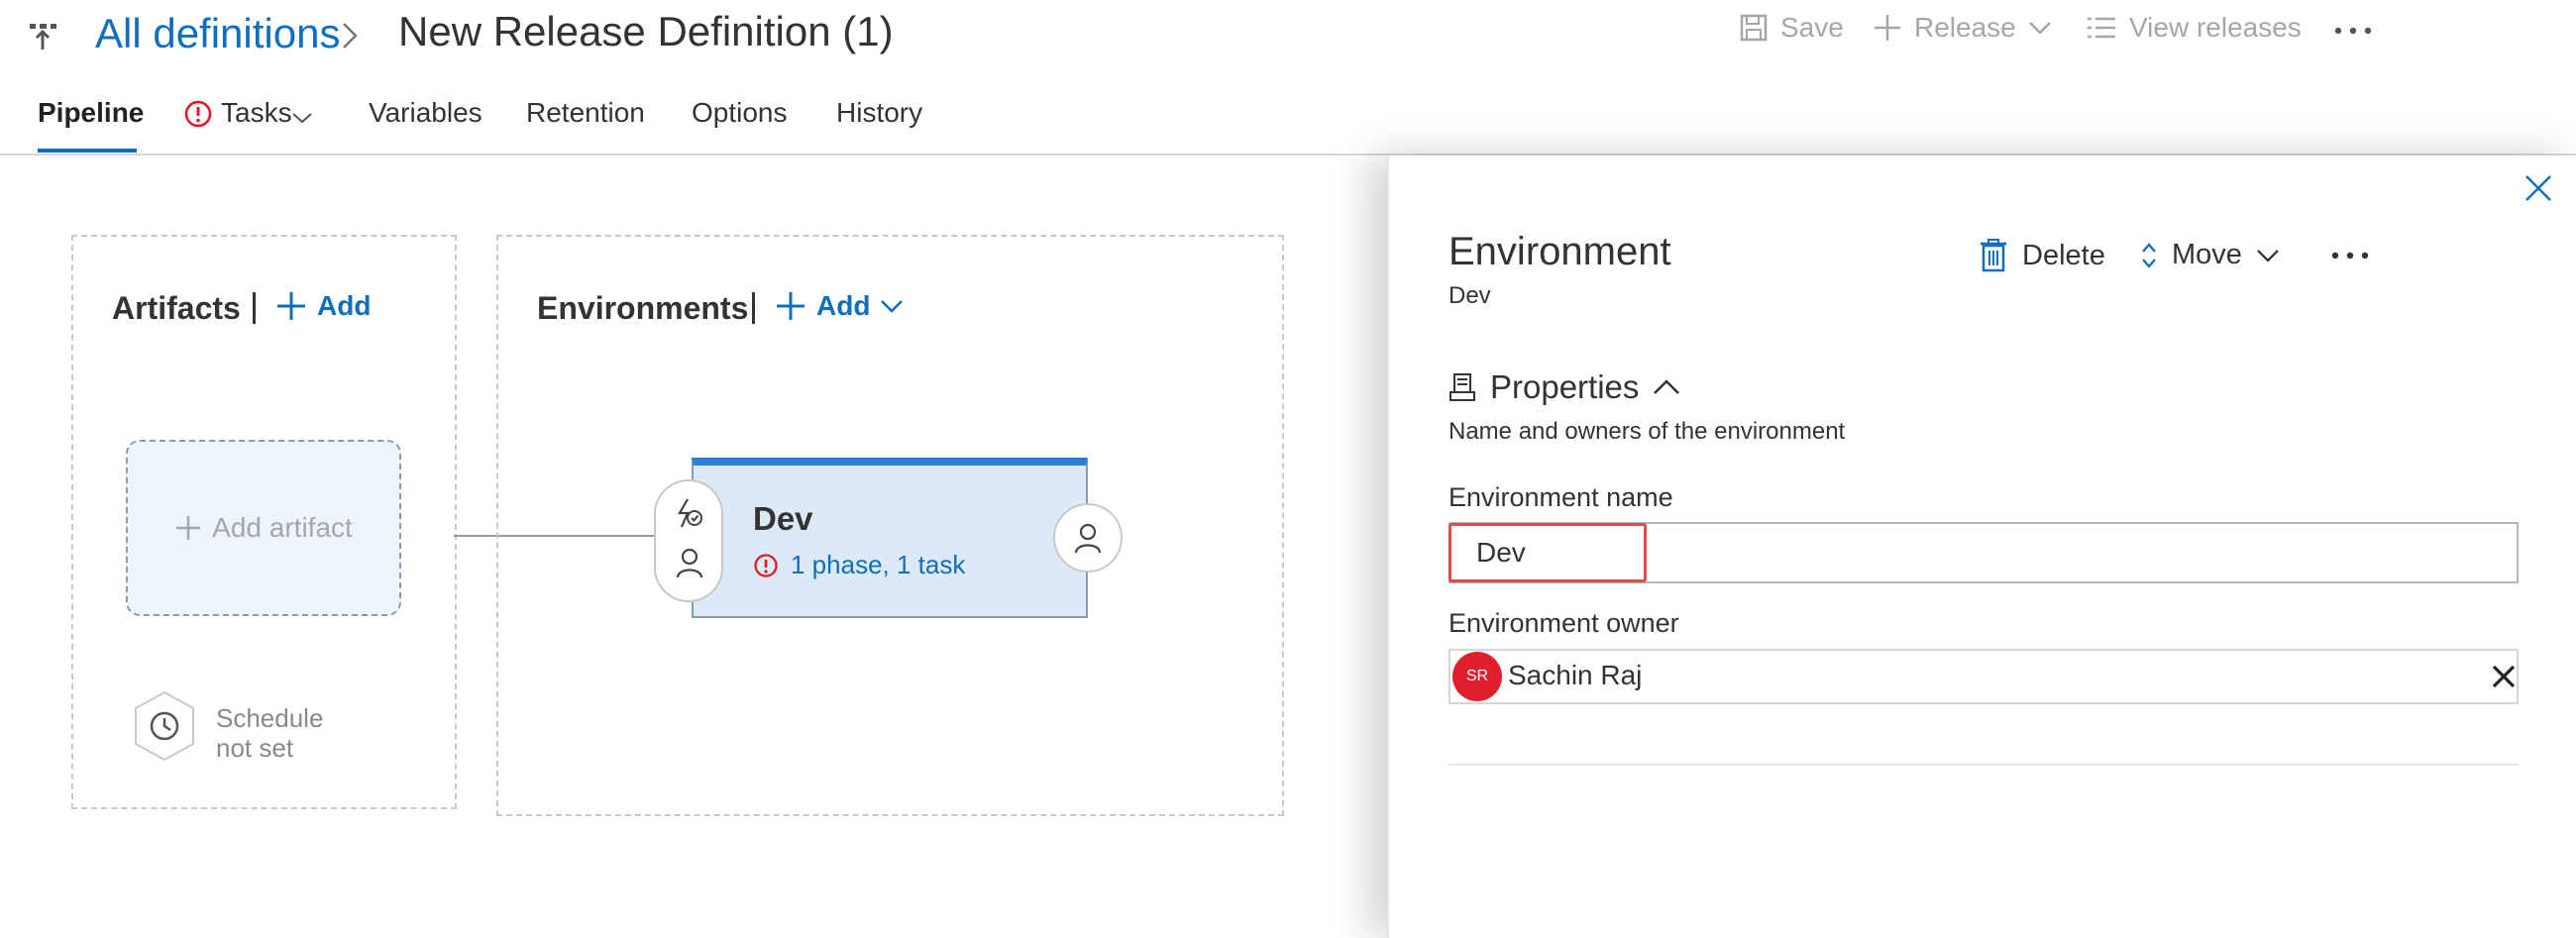 The image size is (2576, 938). I want to click on release-label: Release, so click(1965, 27).